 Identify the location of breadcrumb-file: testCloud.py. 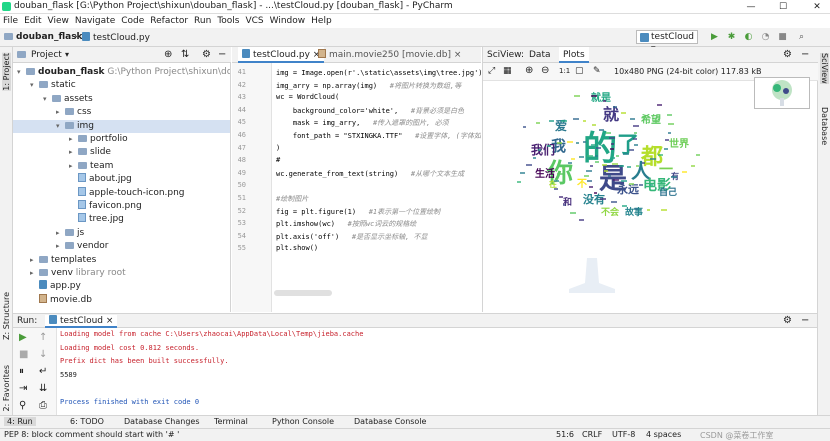
(116, 37).